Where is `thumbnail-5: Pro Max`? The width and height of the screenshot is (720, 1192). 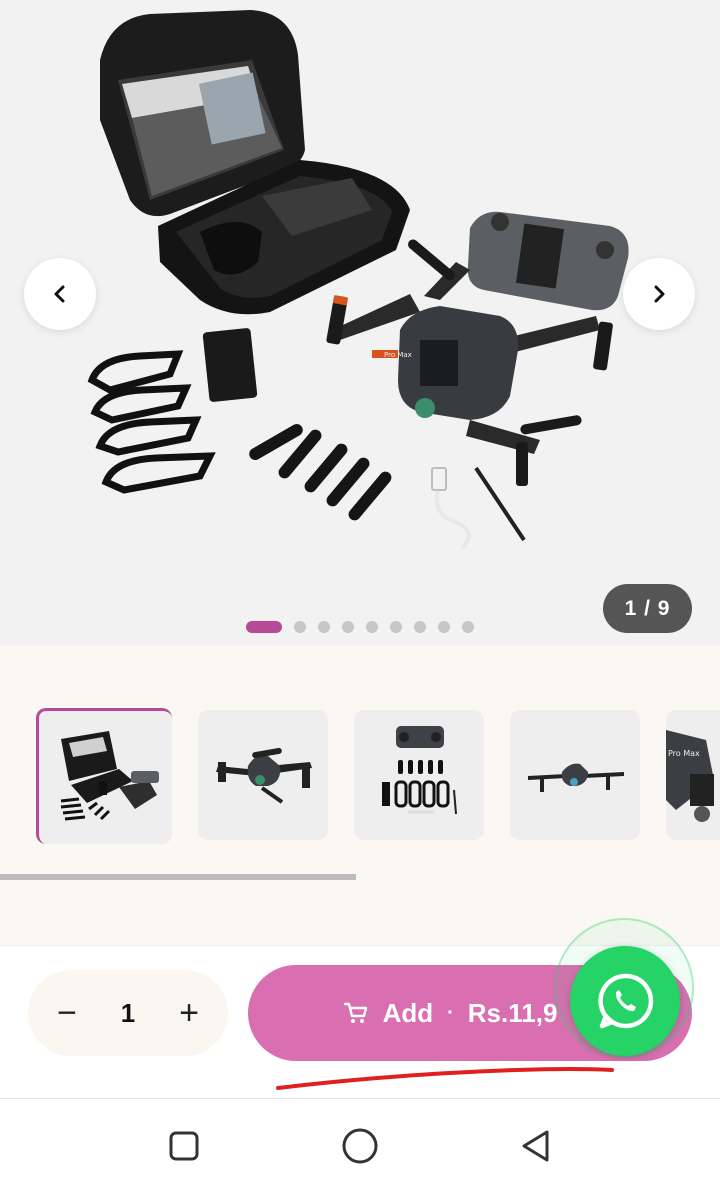 thumbnail-5: Pro Max is located at coordinates (693, 775).